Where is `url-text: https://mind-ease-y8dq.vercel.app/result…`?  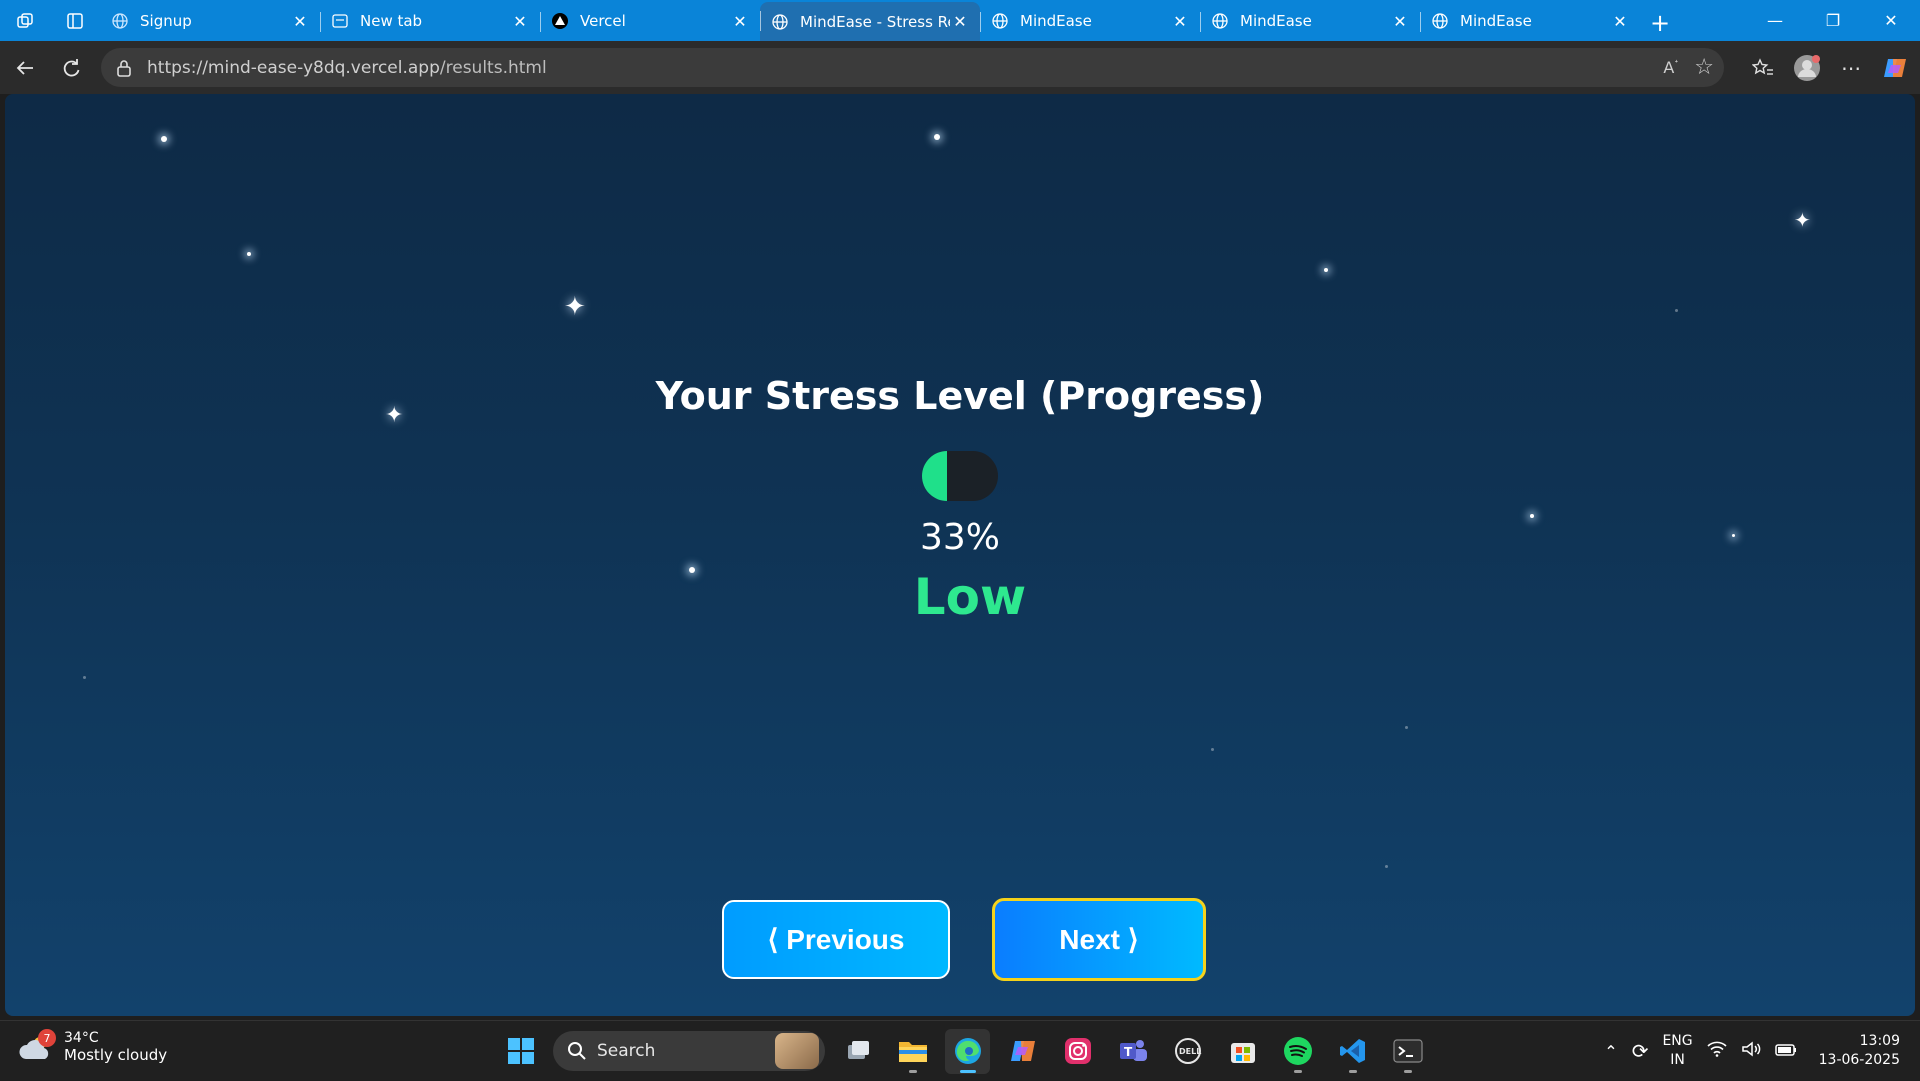
url-text: https://mind-ease-y8dq.vercel.app/result… is located at coordinates (347, 68).